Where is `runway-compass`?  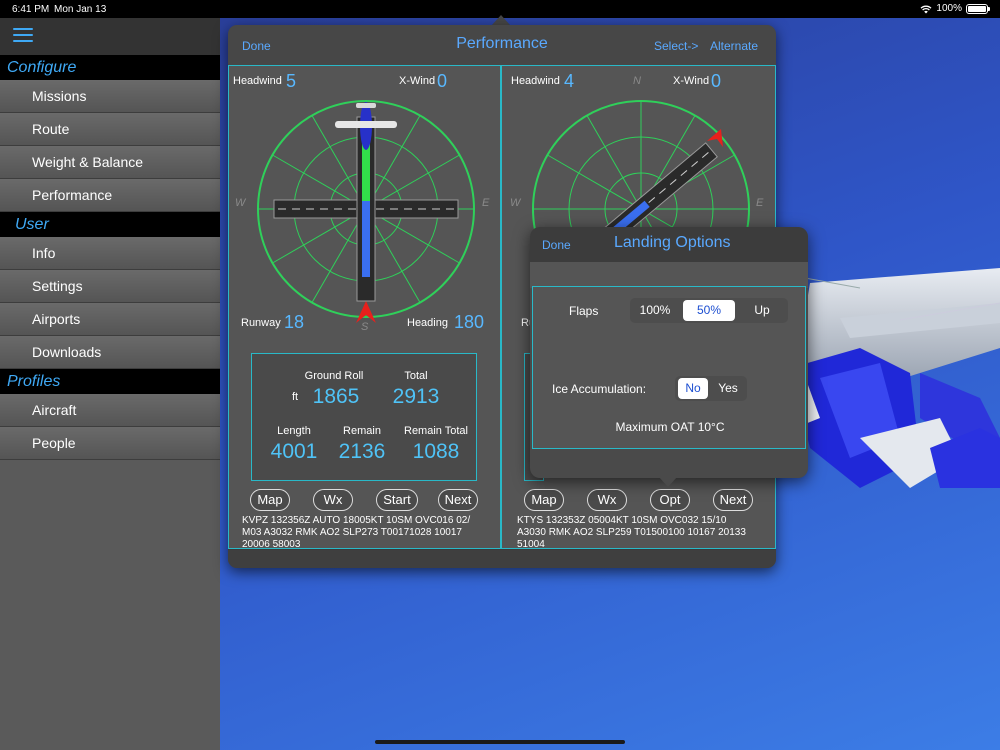 runway-compass is located at coordinates (366, 211).